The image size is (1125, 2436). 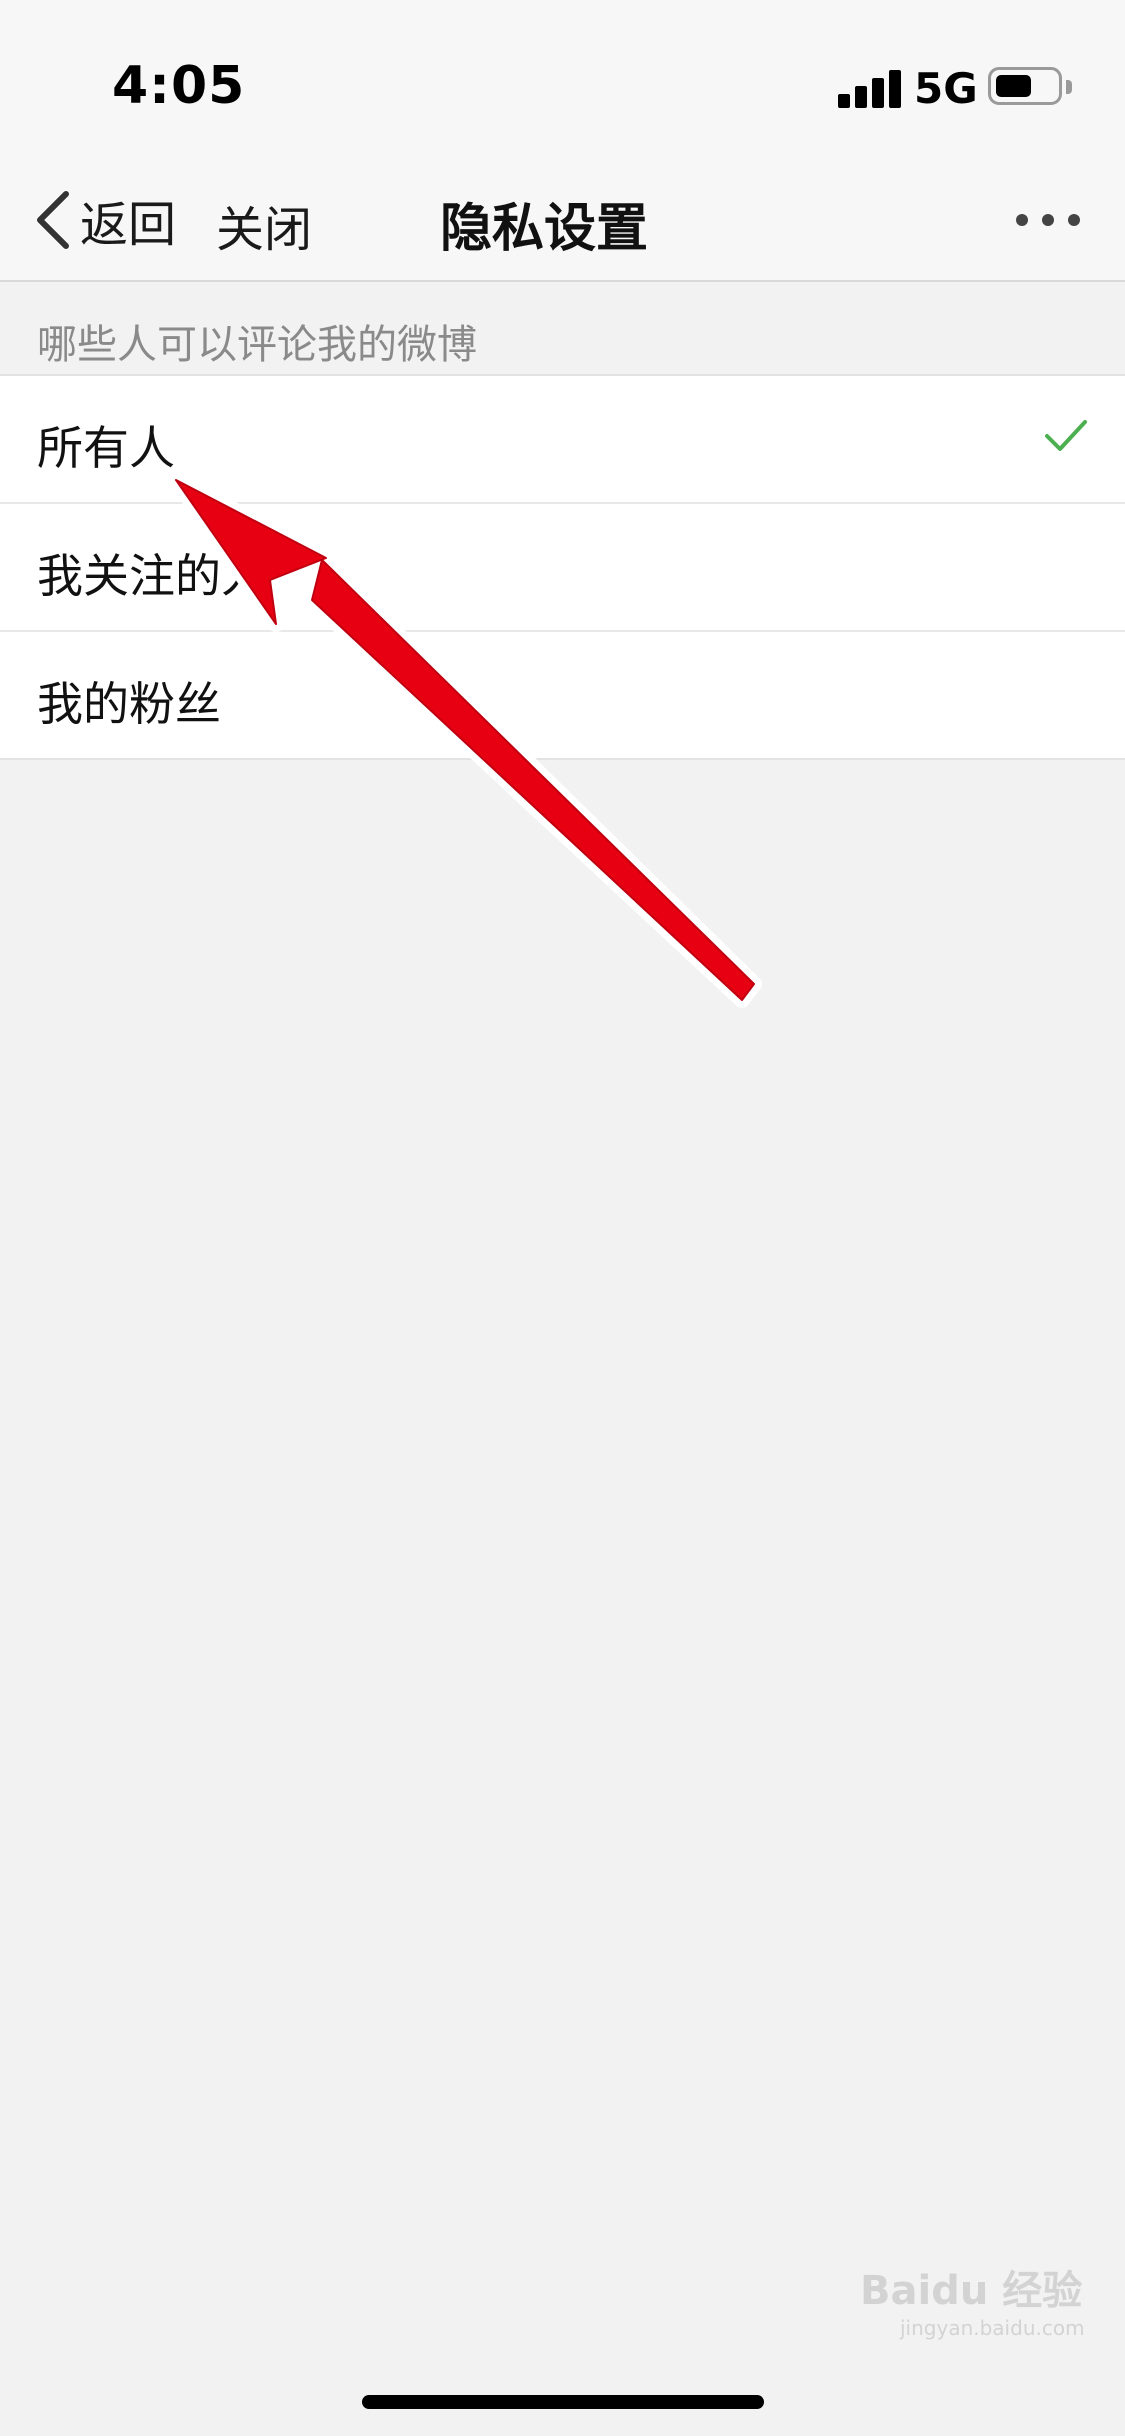 What do you see at coordinates (1013, 86) in the screenshot?
I see `battery-level-fill` at bounding box center [1013, 86].